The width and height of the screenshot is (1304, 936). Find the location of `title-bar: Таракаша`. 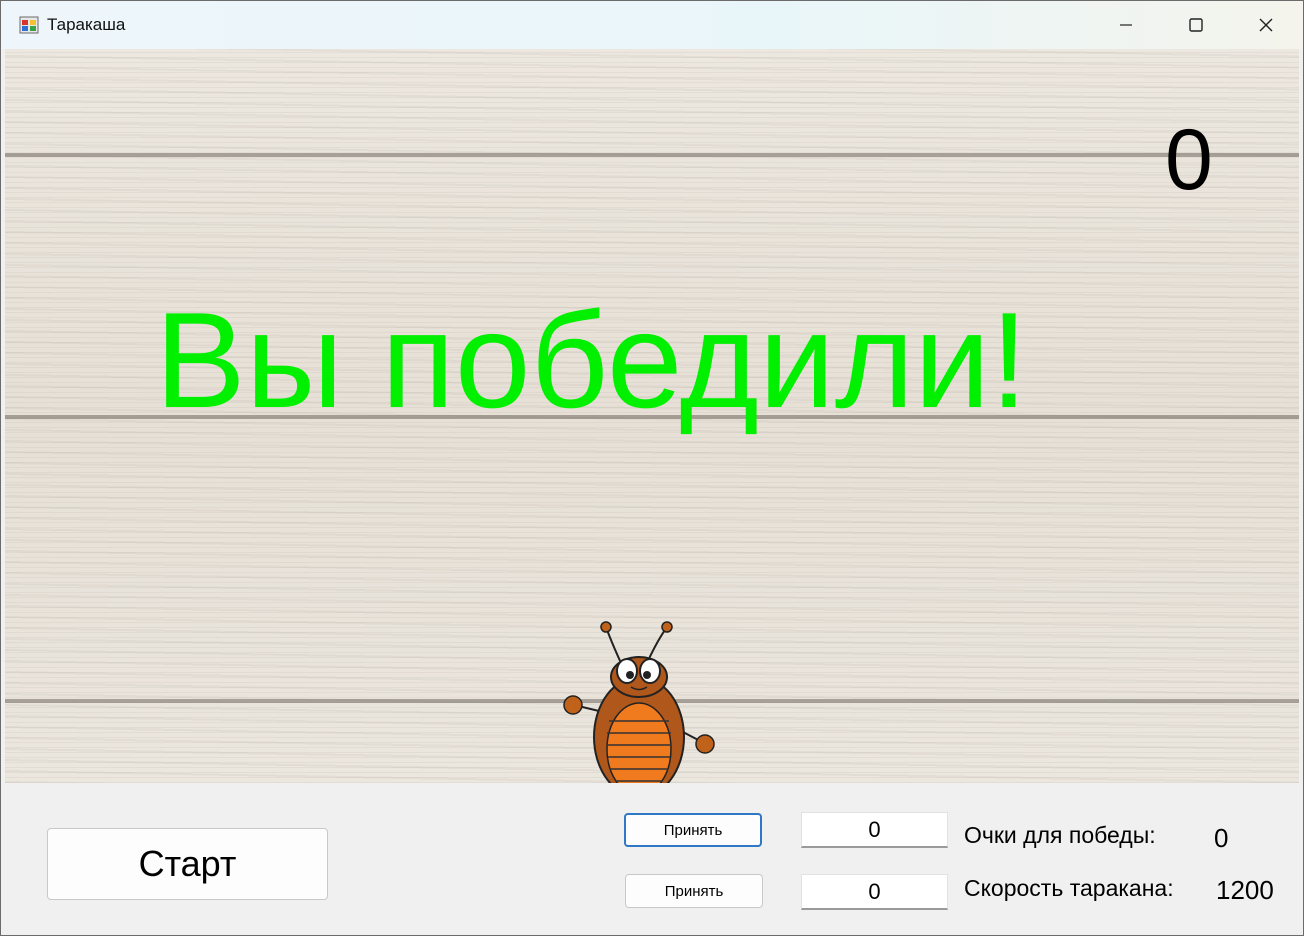

title-bar: Таракаша is located at coordinates (652, 25).